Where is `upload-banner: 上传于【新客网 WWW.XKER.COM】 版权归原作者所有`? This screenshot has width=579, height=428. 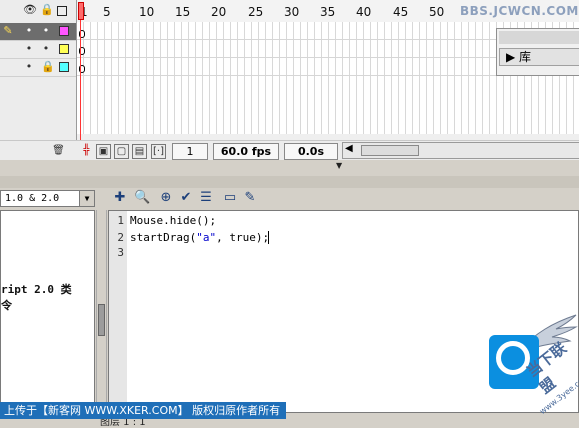
upload-banner: 上传于【新客网 WWW.XKER.COM】 版权归原作者所有 is located at coordinates (143, 410).